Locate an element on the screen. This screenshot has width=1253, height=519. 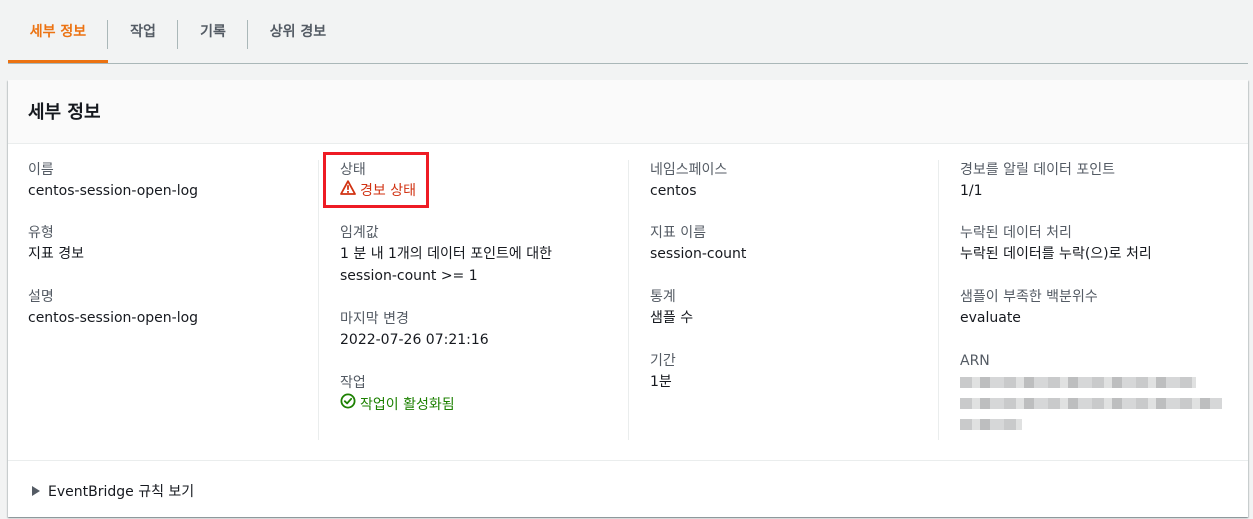
tab-details-label: 세부 정보 is located at coordinates (58, 32).